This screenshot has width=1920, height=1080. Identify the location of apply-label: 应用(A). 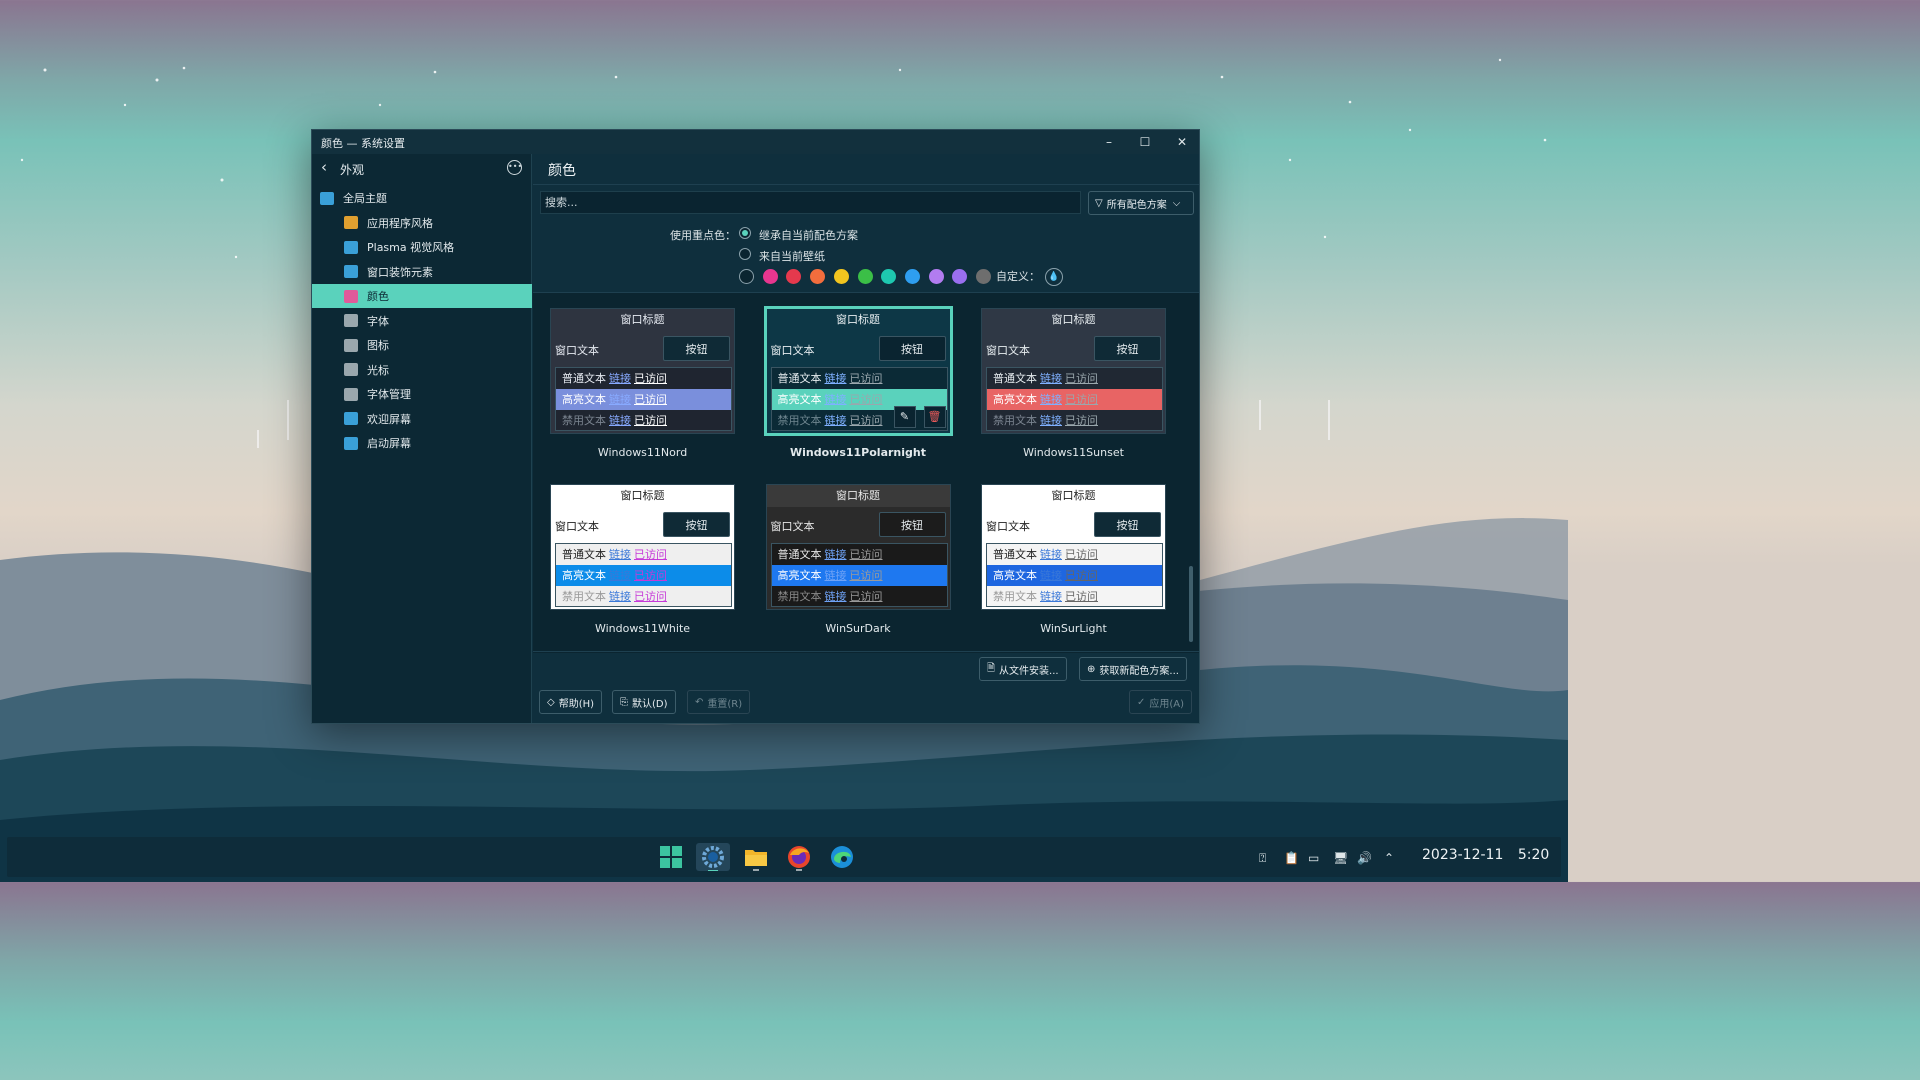
(1167, 704).